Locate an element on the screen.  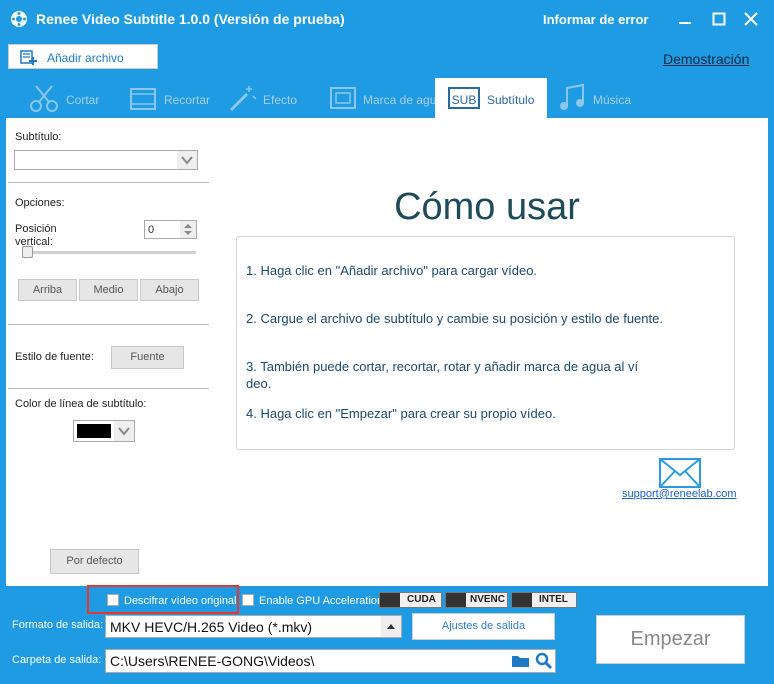
close-icon is located at coordinates (751, 19).